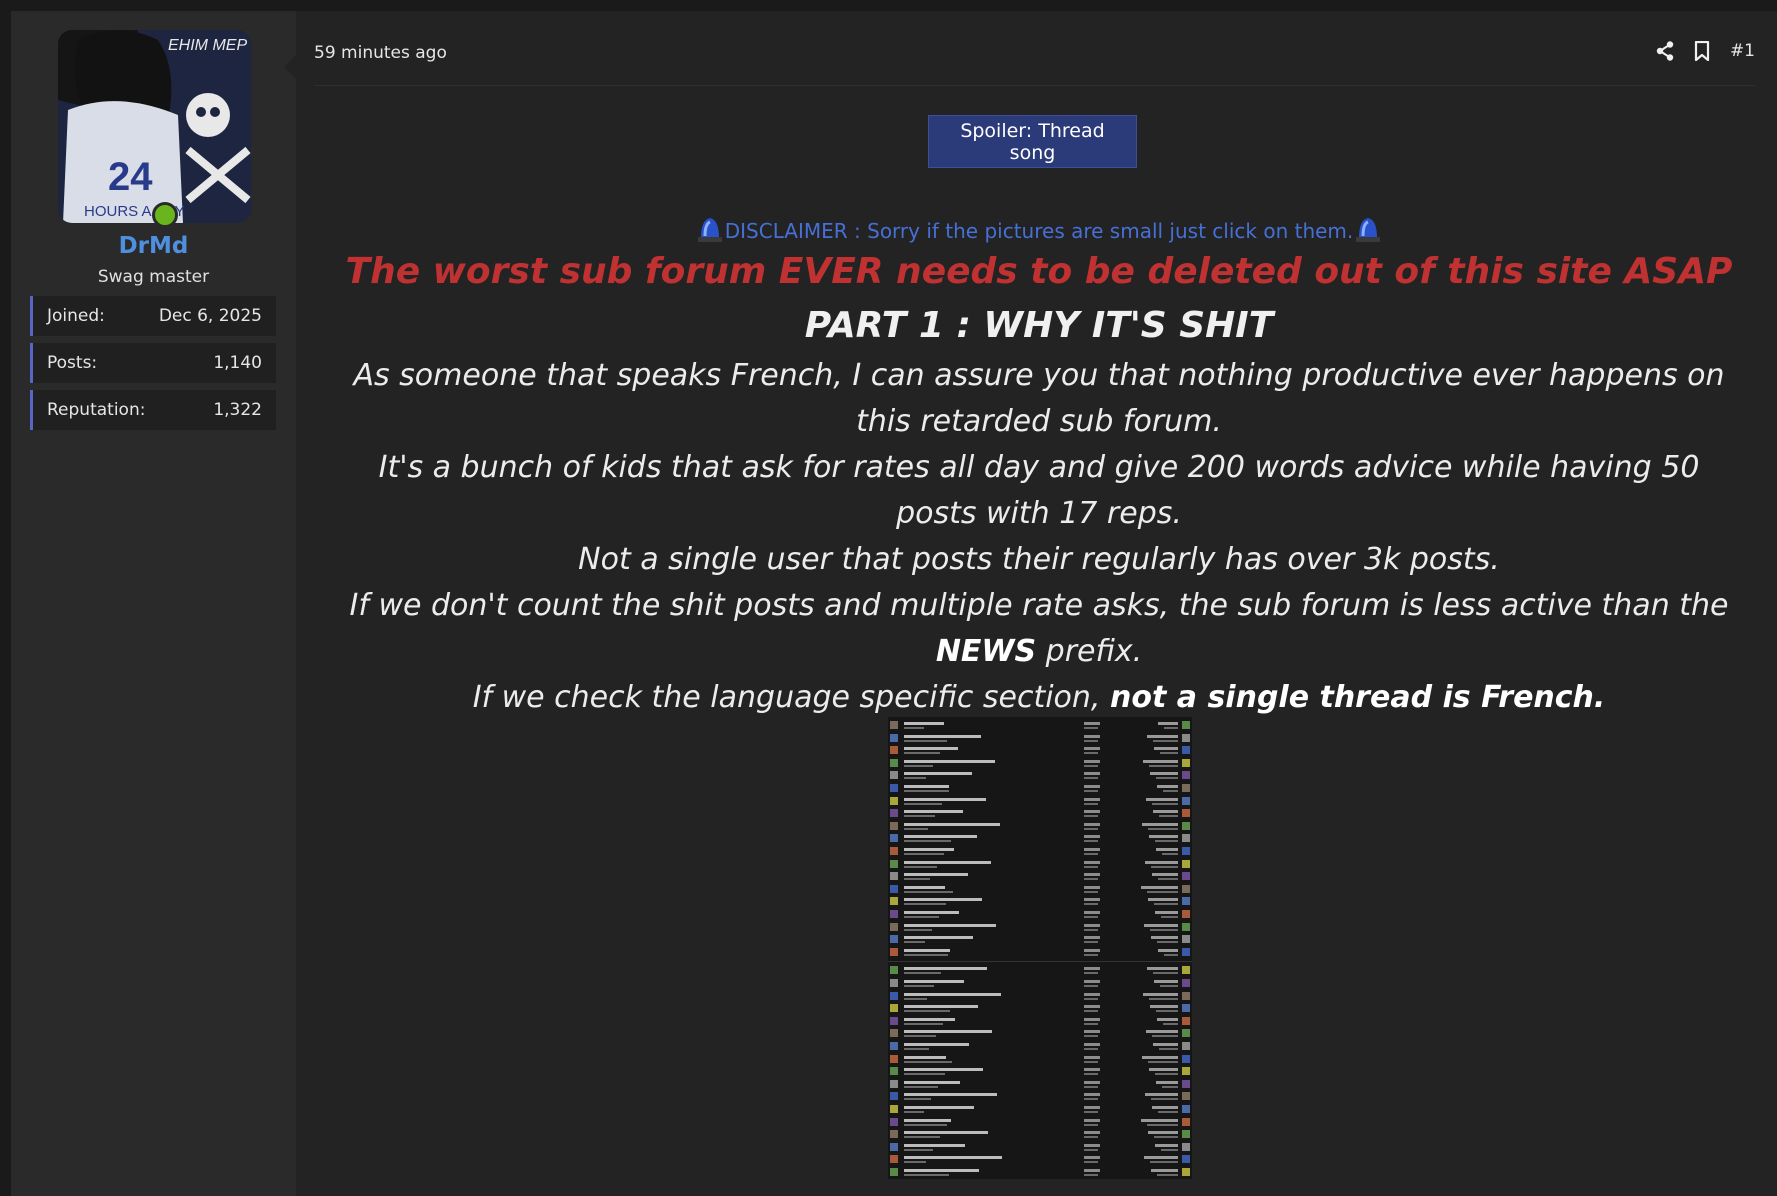 The image size is (1777, 1196). What do you see at coordinates (380, 53) in the screenshot?
I see `post-time-link: 59 minutes ago` at bounding box center [380, 53].